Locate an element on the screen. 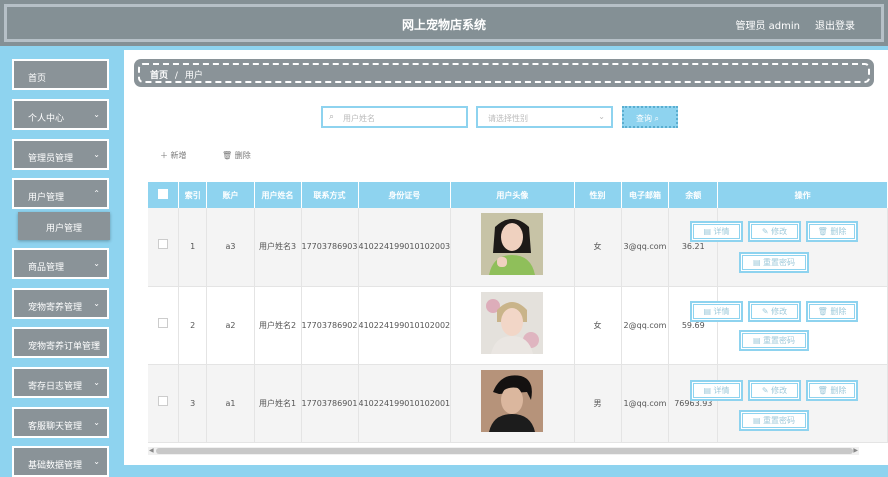  scroll-right-icon: ▶ is located at coordinates (855, 450).